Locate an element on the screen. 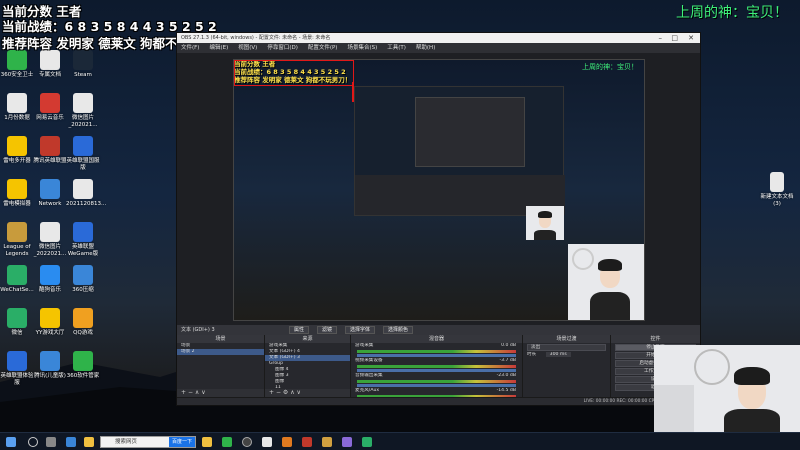 The height and width of the screenshot is (450, 800). desktop-icon: 1月份数据 is located at coordinates (17, 107).